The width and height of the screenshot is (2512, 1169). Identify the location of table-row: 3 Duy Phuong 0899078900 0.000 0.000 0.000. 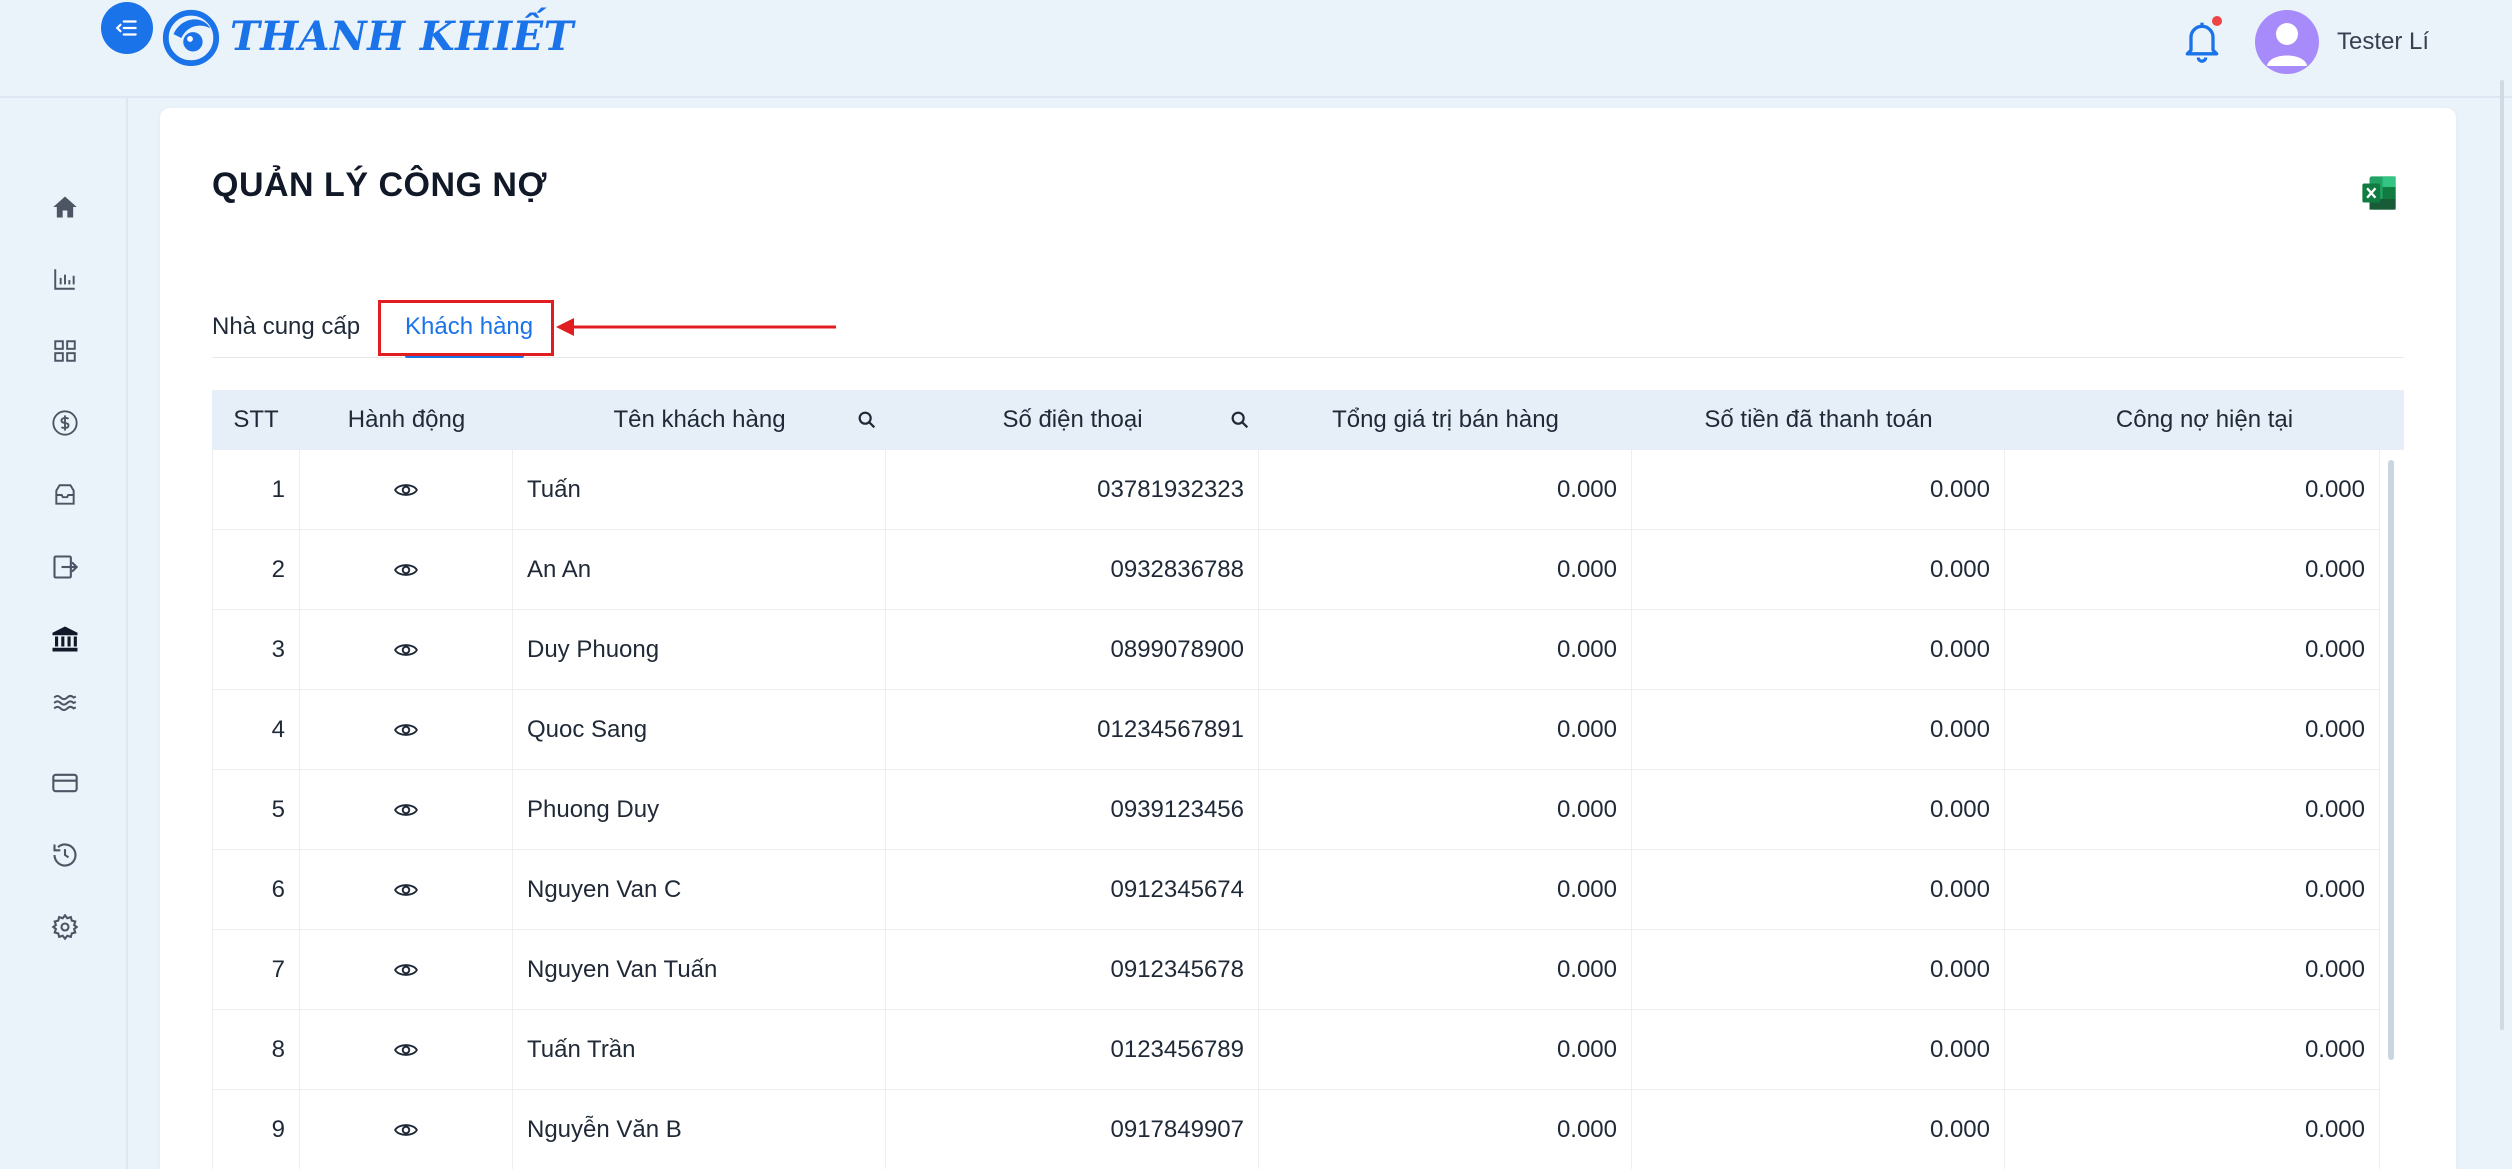
(1296, 650).